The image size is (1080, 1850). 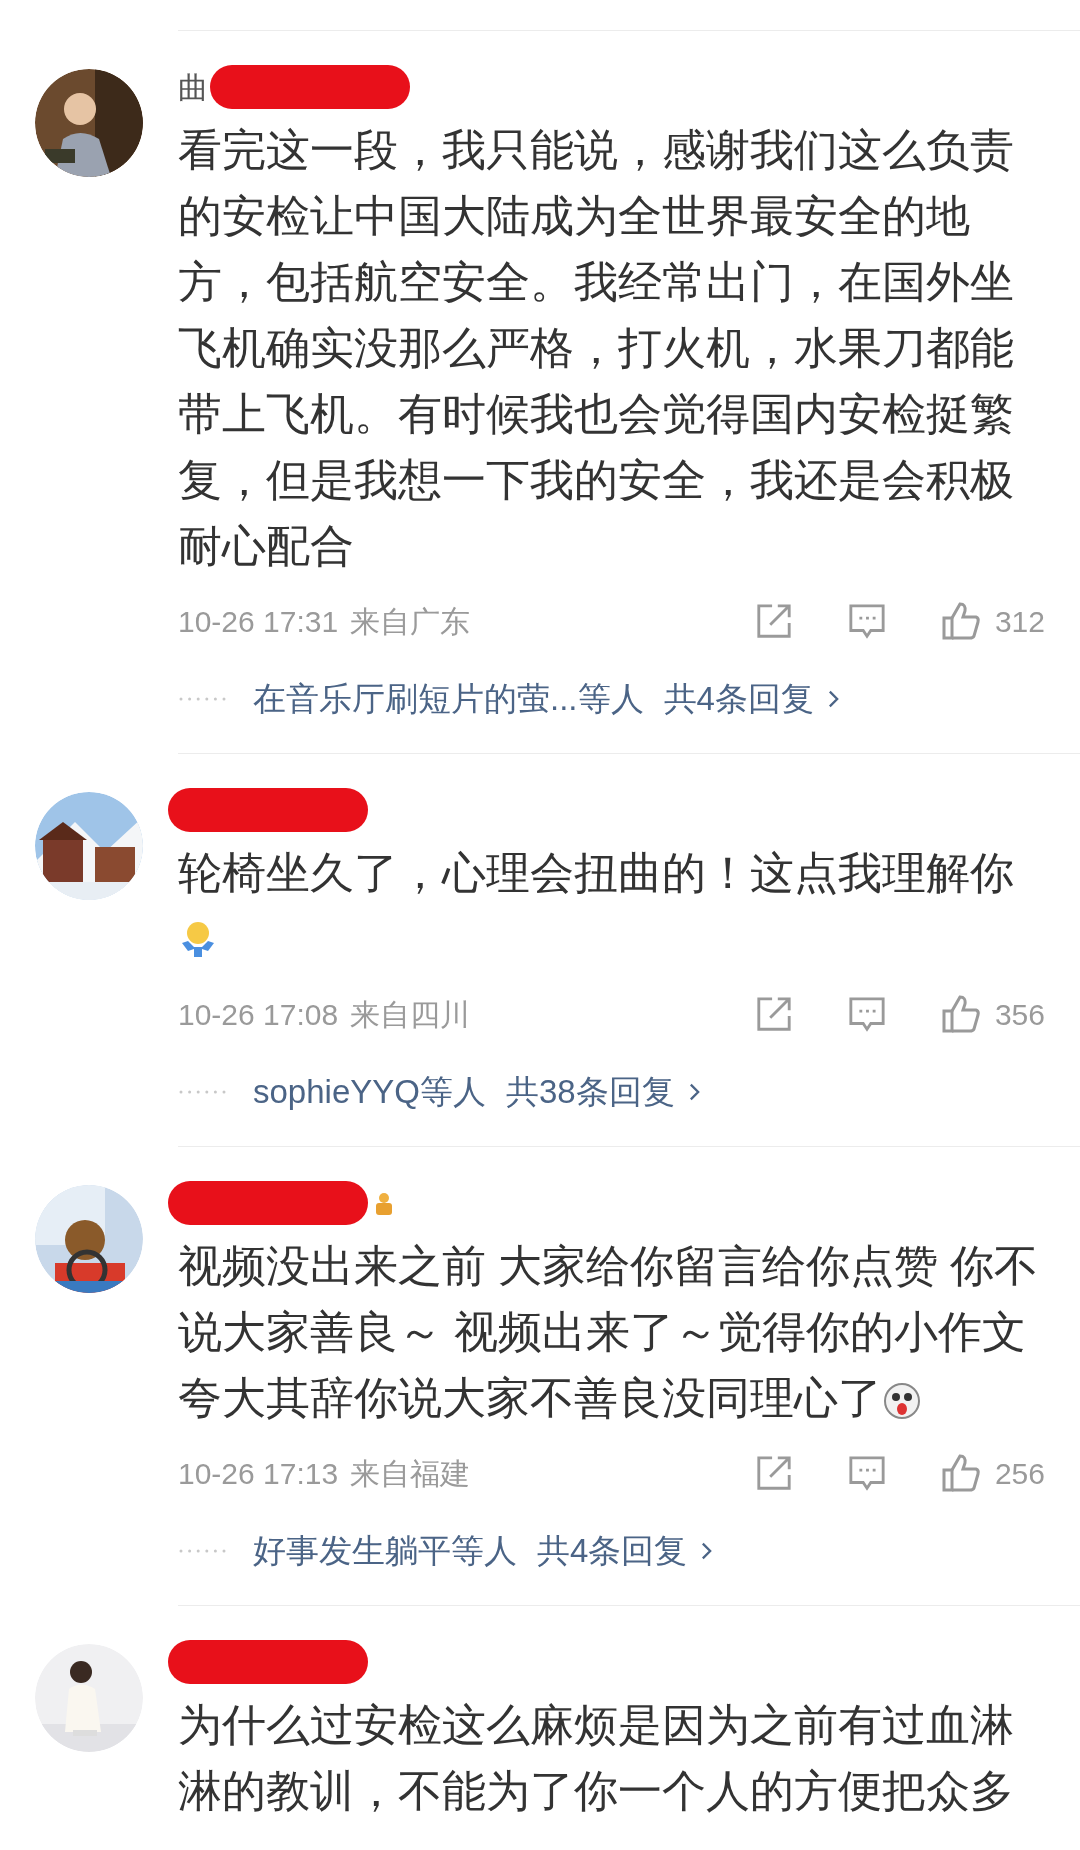 What do you see at coordinates (1019, 1473) in the screenshot?
I see `like-count: 256` at bounding box center [1019, 1473].